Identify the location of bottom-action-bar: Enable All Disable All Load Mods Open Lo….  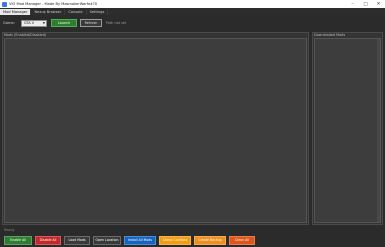
(192, 240).